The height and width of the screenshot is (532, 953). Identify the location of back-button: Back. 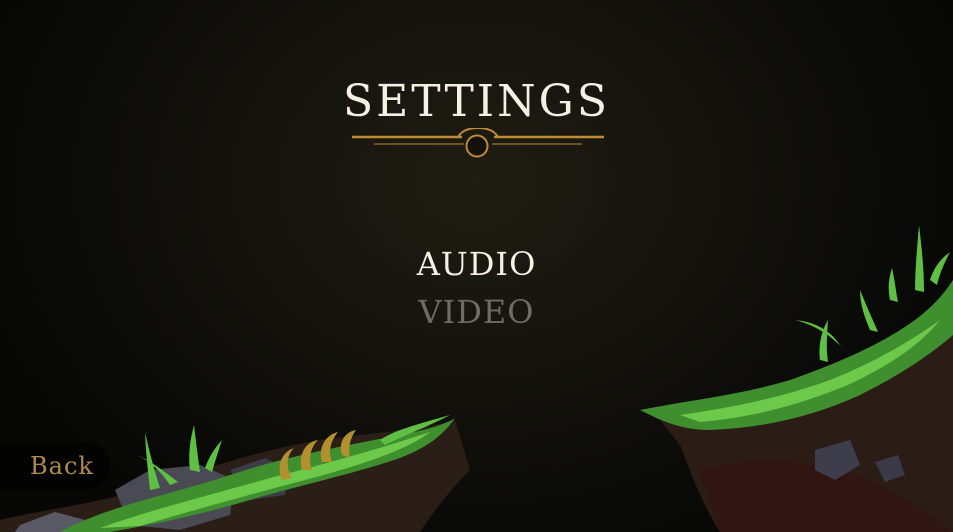
(55, 466).